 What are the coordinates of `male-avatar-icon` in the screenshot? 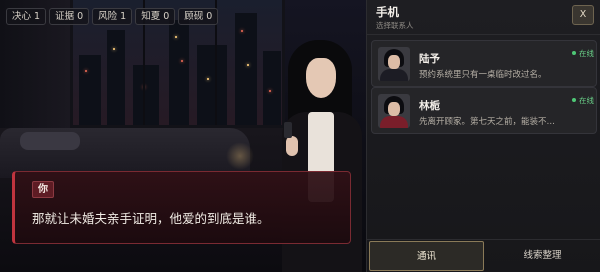 It's located at (394, 64).